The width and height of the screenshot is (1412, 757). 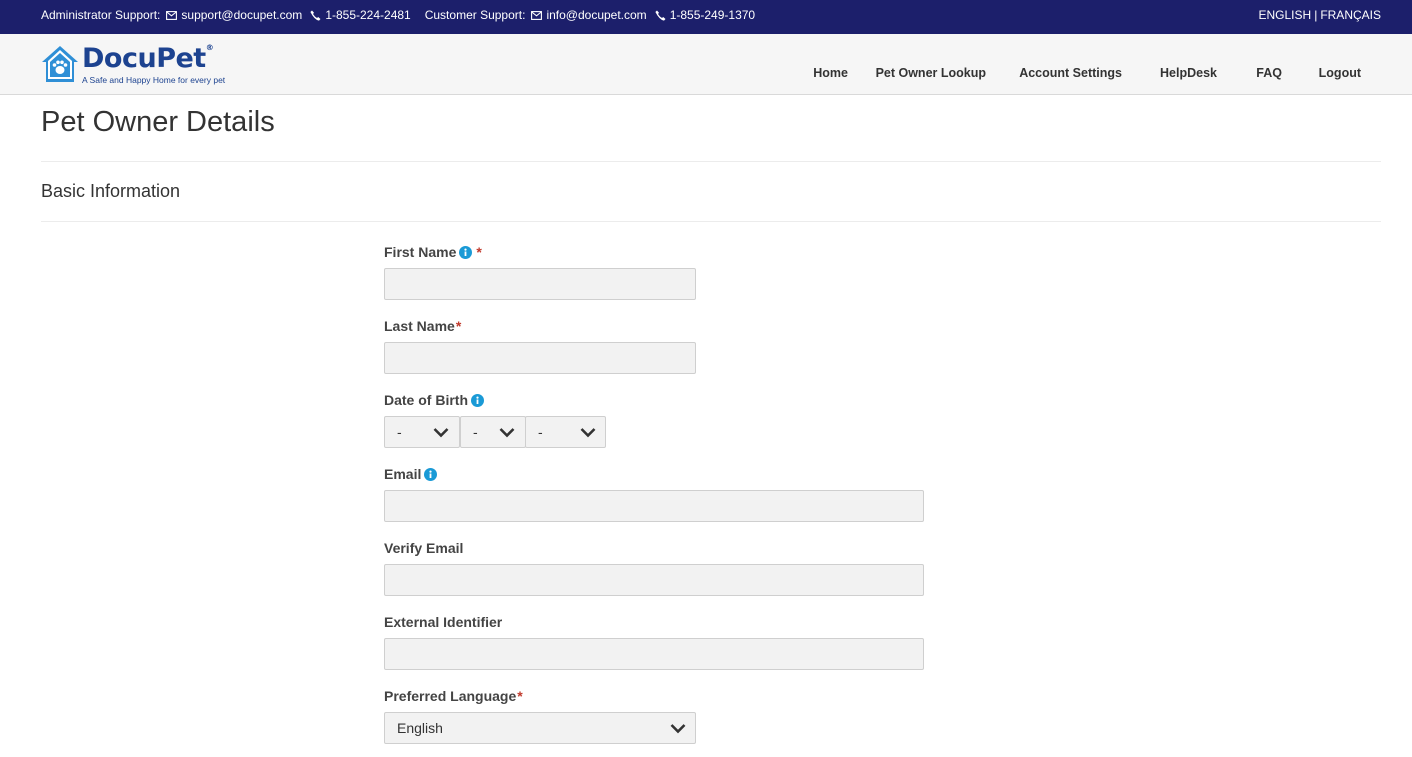 I want to click on house-paw-icon, so click(x=60, y=64).